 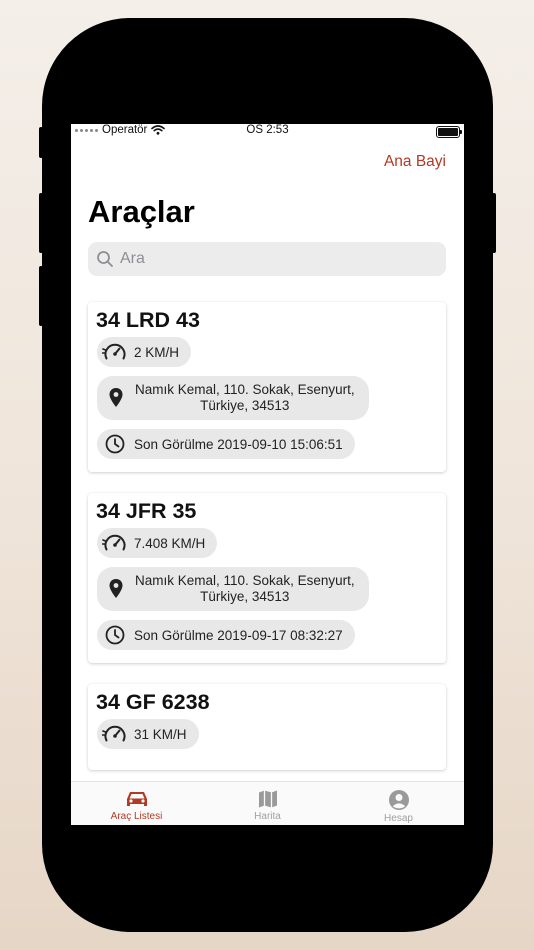 What do you see at coordinates (41, 296) in the screenshot?
I see `volume-down-button` at bounding box center [41, 296].